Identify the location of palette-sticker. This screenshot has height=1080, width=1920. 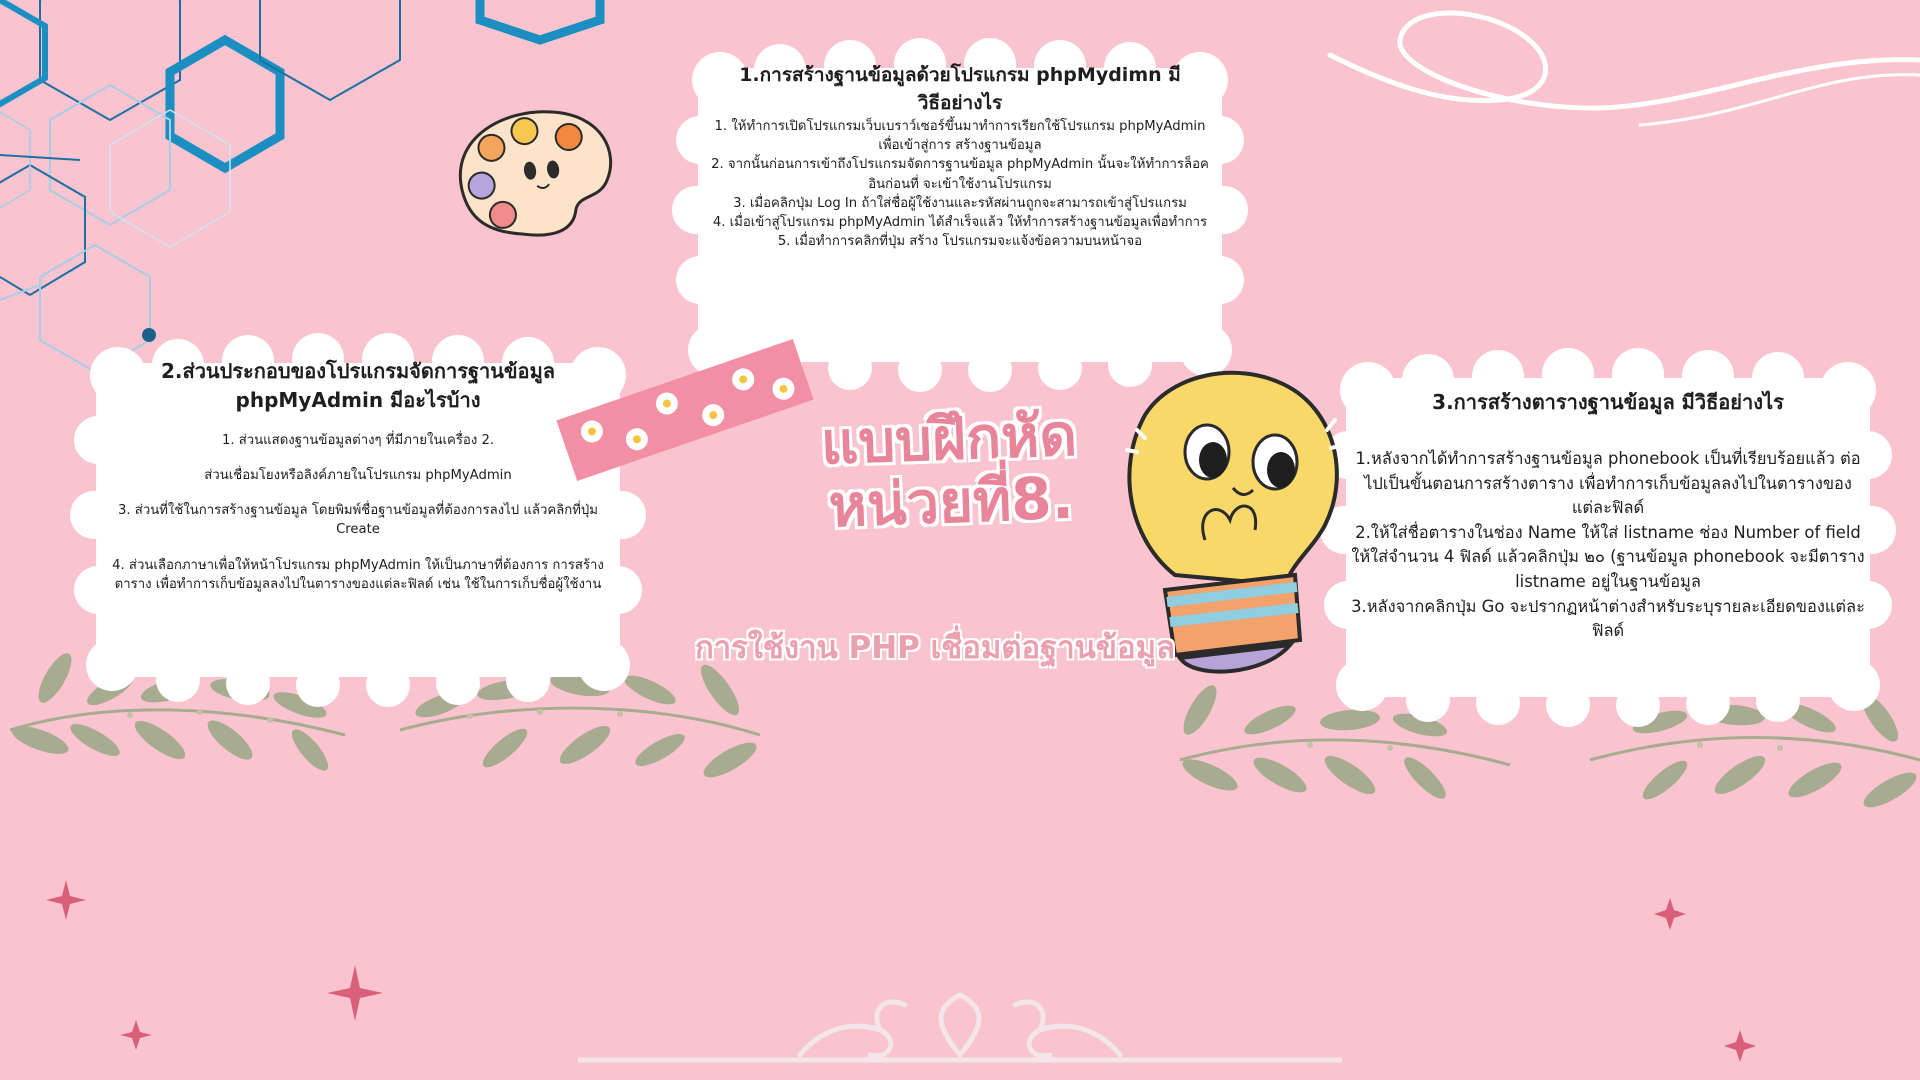
(535, 173).